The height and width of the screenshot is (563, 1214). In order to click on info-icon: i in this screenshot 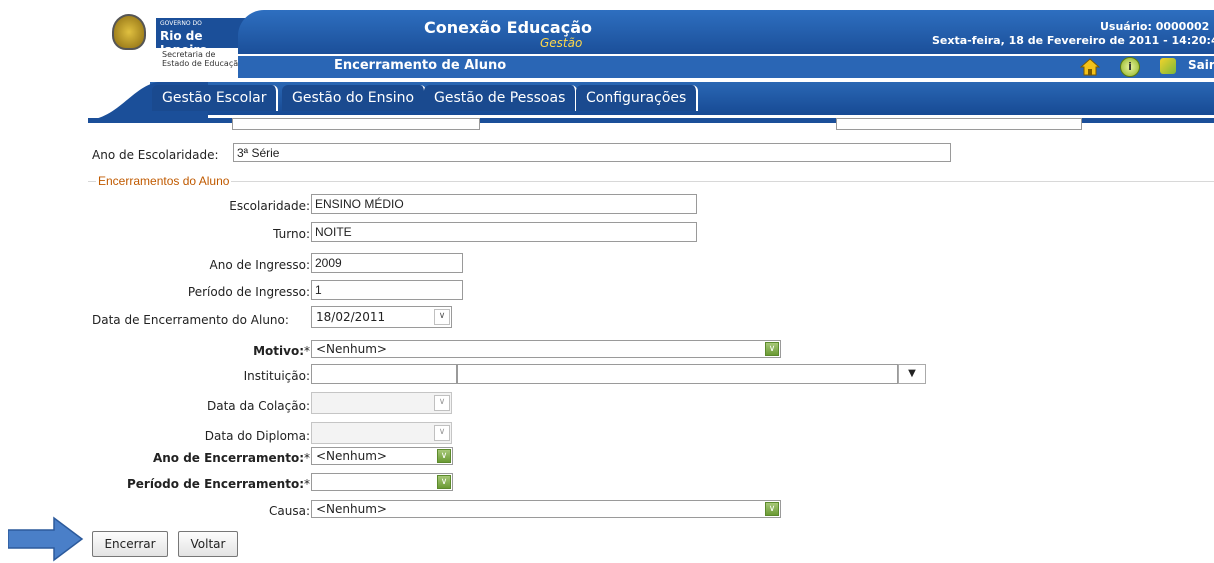, I will do `click(1130, 67)`.